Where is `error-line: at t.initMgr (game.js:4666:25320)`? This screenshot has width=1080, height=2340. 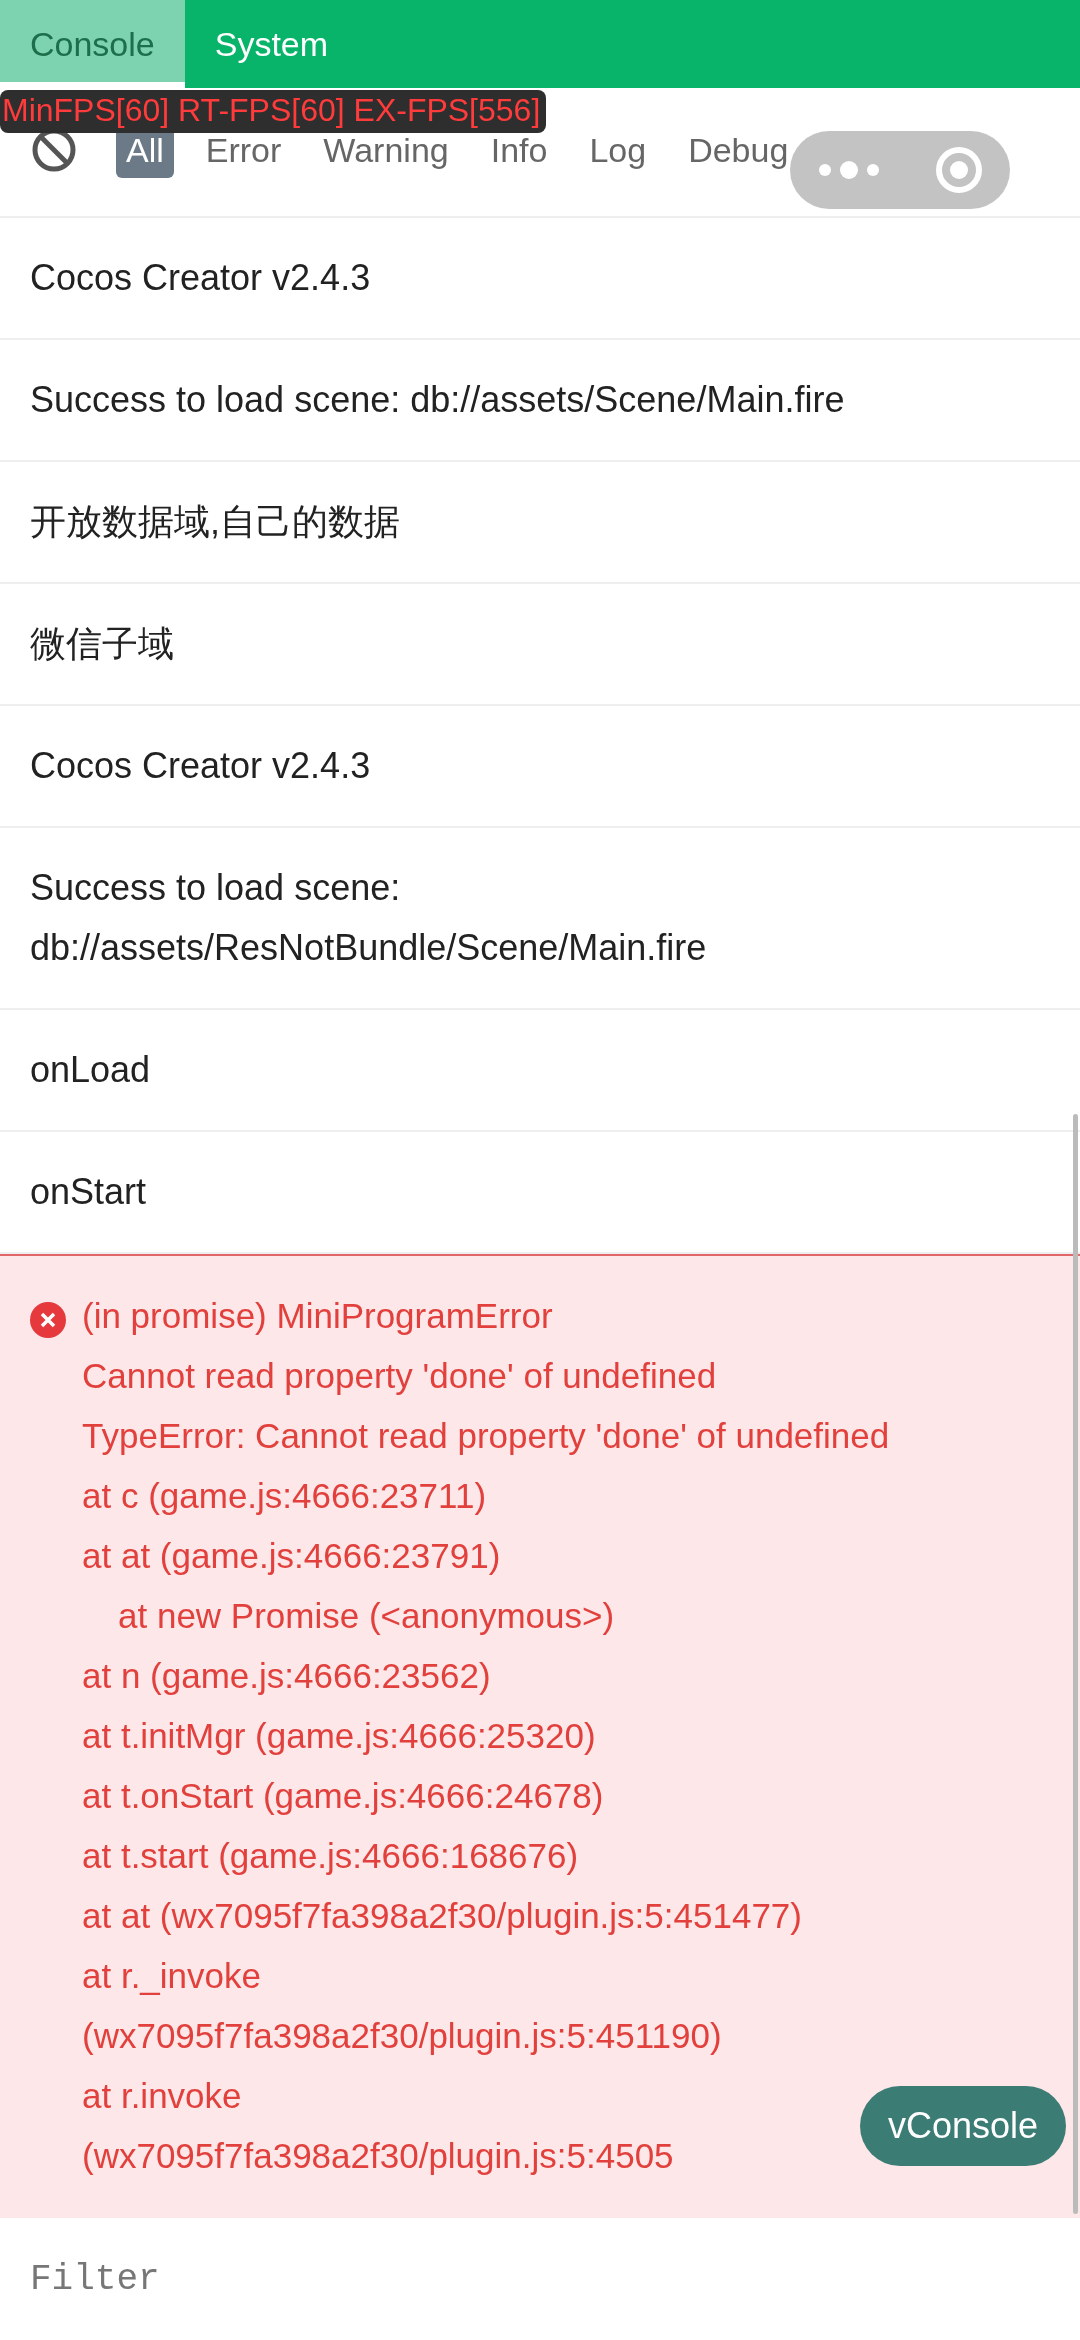 error-line: at t.initMgr (game.js:4666:25320) is located at coordinates (339, 1736).